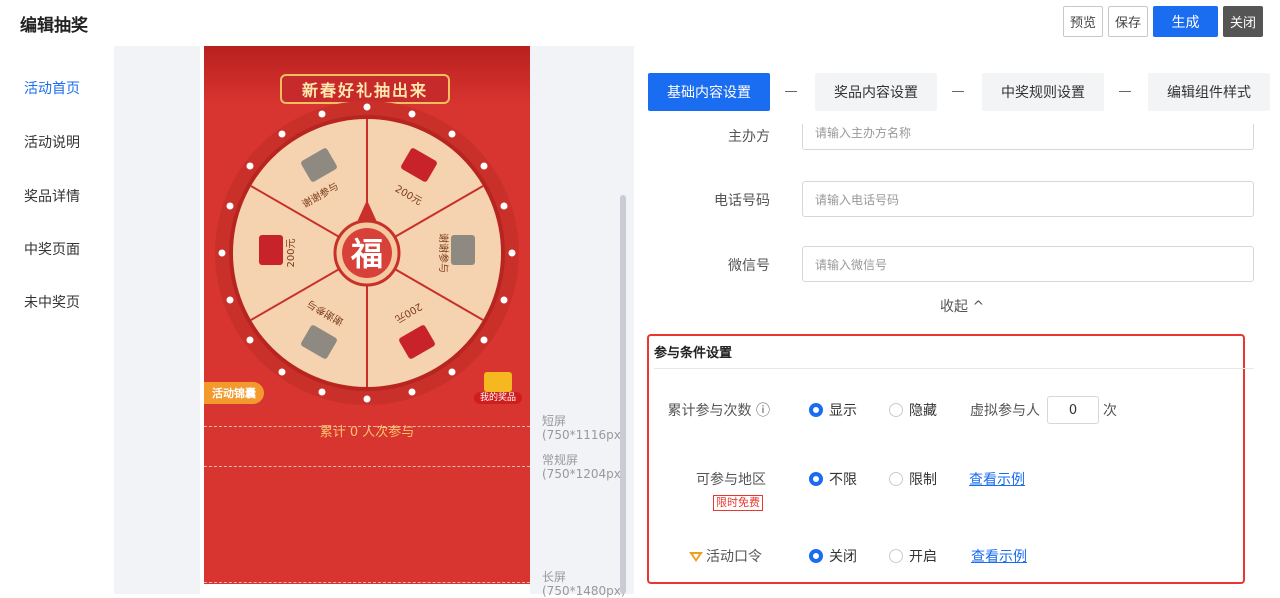 The image size is (1280, 598). I want to click on phone-label: 电话号码, so click(742, 201).